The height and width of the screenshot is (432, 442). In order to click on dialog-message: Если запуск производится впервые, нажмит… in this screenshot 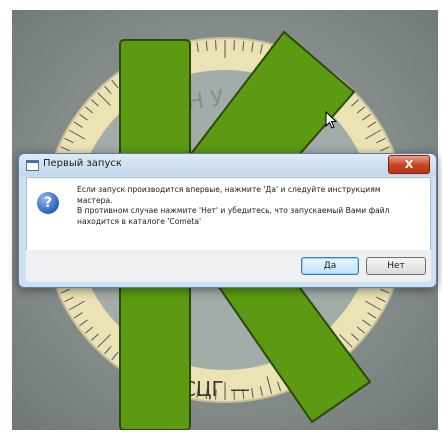, I will do `click(252, 206)`.